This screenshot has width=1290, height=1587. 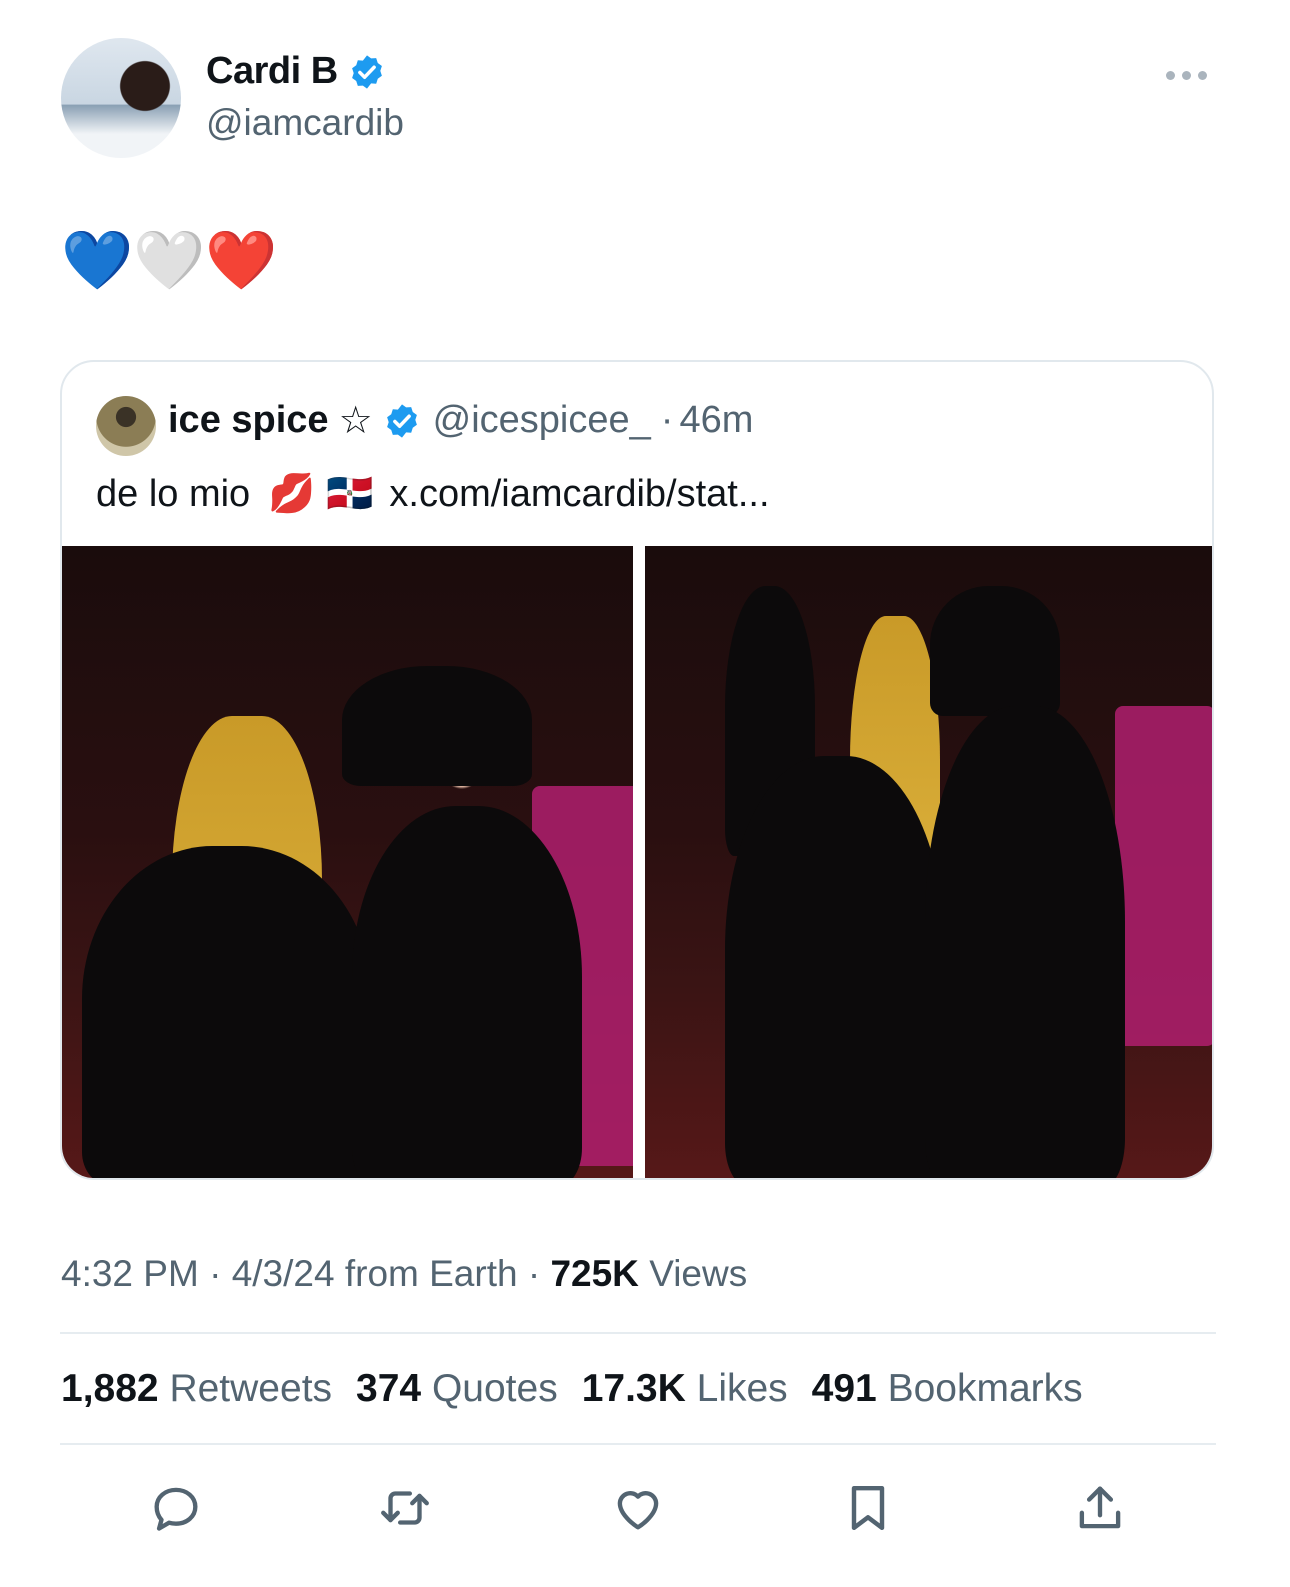 I want to click on reply-icon, so click(x=176, y=1508).